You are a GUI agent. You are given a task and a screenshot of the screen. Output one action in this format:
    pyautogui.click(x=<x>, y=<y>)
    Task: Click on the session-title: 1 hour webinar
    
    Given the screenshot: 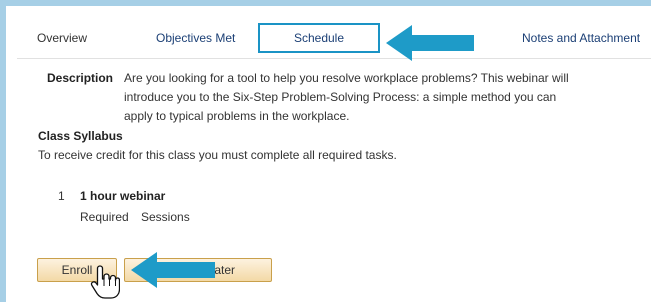 What is the action you would take?
    pyautogui.click(x=123, y=196)
    